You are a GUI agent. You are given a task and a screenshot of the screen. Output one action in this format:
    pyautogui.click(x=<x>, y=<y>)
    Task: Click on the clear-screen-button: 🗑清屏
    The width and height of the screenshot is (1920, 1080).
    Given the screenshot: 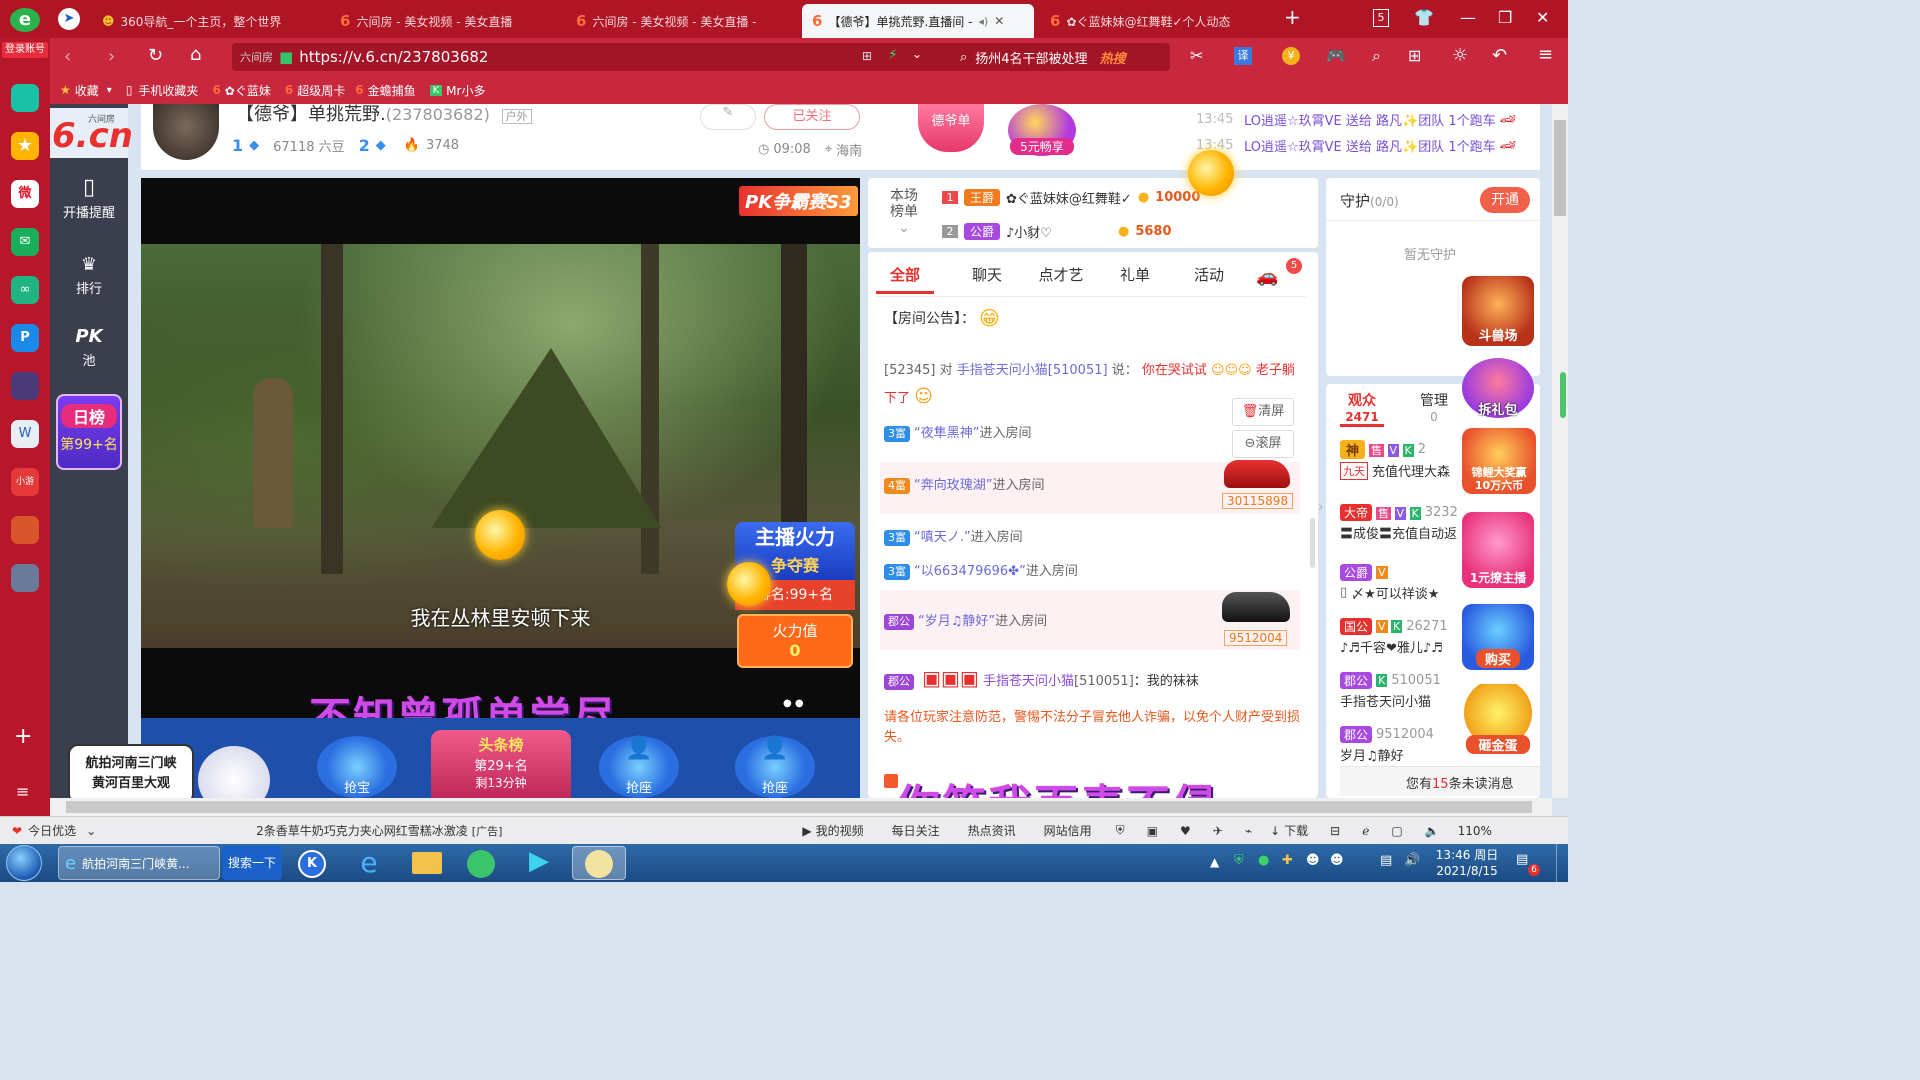 What is the action you would take?
    pyautogui.click(x=1263, y=412)
    